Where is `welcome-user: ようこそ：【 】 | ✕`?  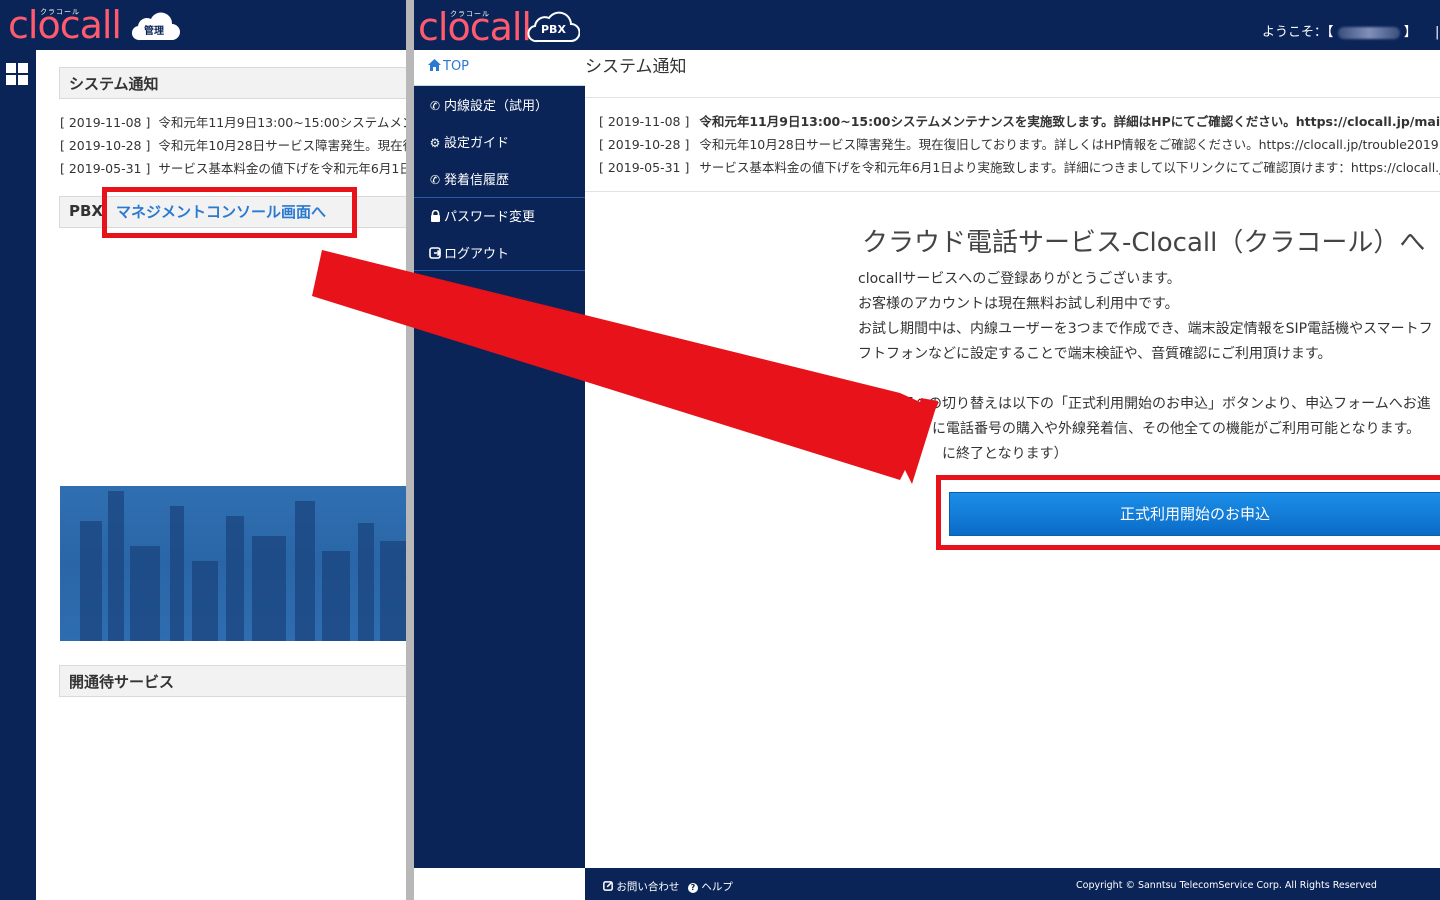
welcome-user: ようこそ：【 】 | ✕ is located at coordinates (1351, 30).